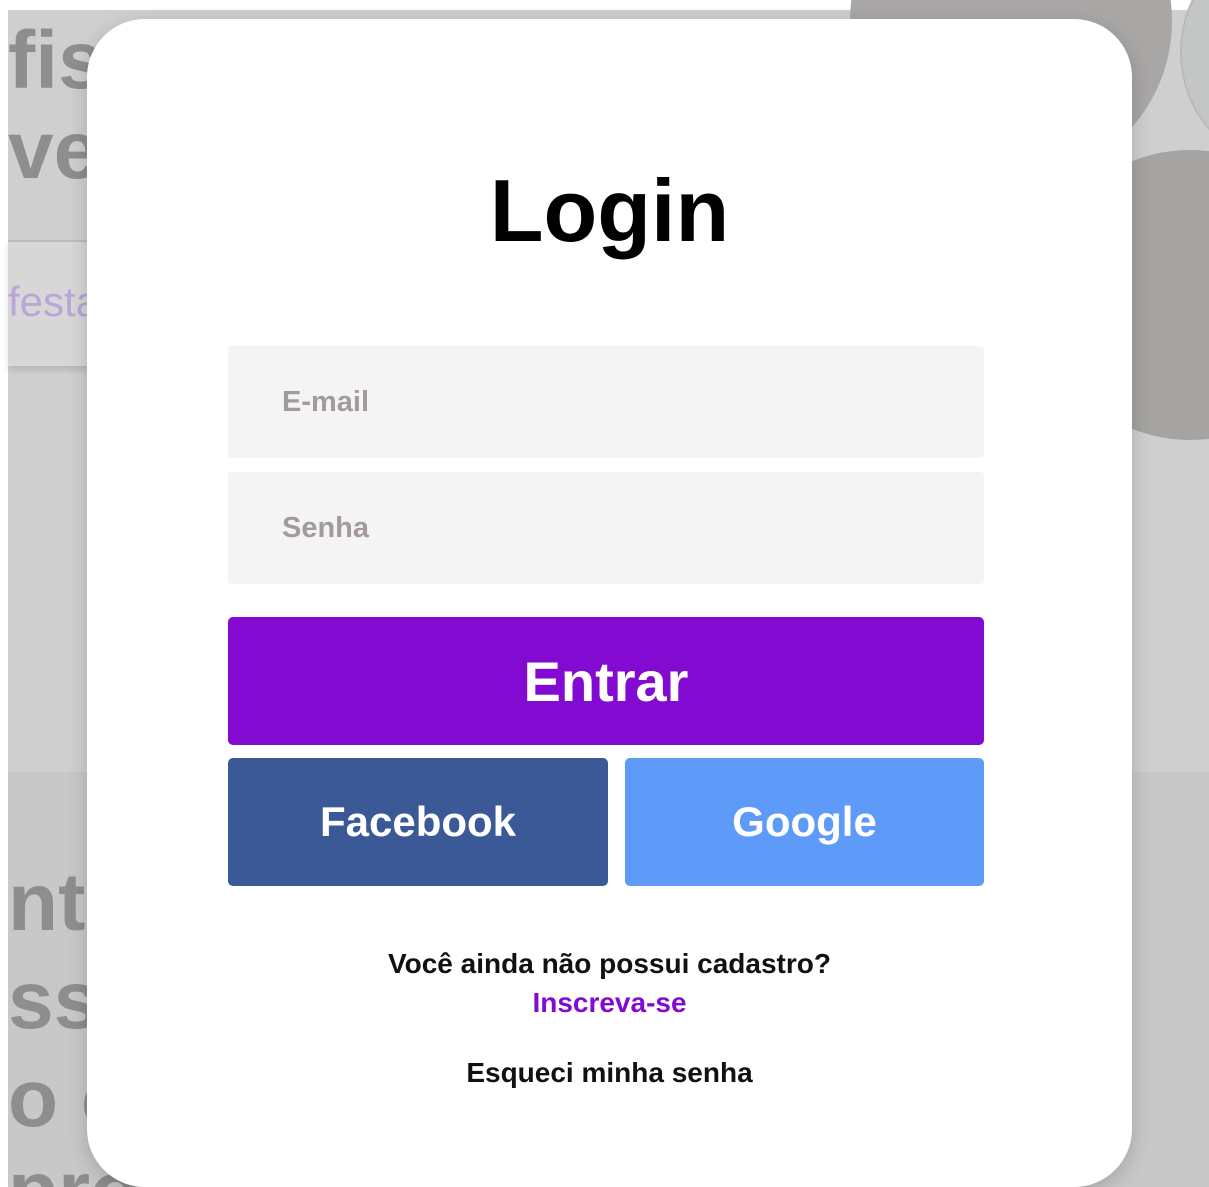 The height and width of the screenshot is (1187, 1209). I want to click on signup-link: Inscreva-se, so click(609, 1003).